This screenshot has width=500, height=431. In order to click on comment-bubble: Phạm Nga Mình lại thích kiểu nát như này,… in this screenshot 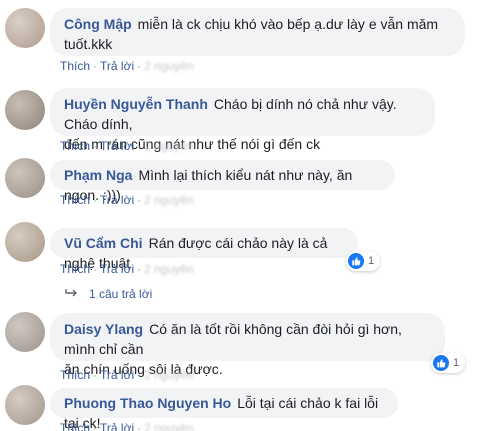, I will do `click(222, 181)`.